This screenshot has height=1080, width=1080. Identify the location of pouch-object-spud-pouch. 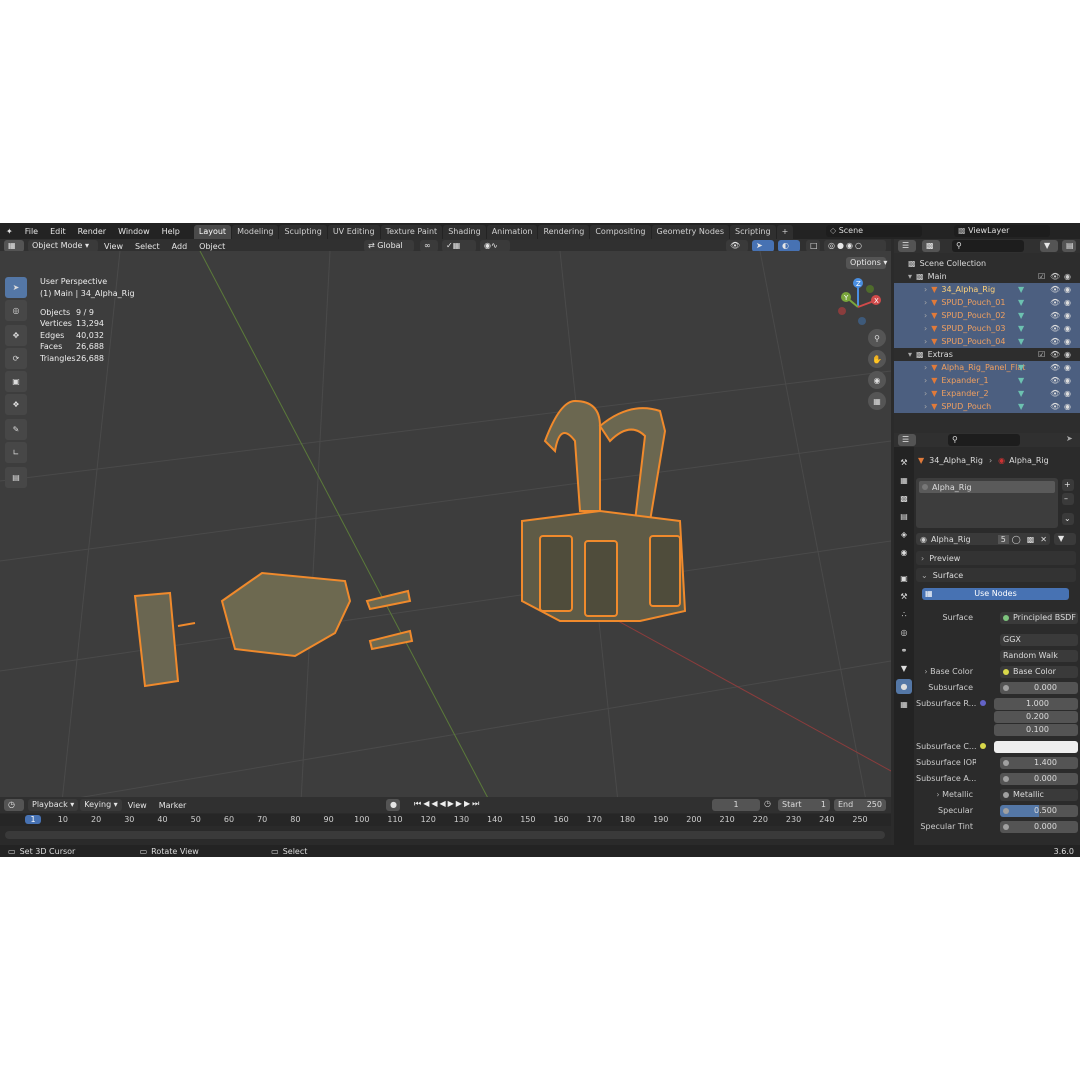
(164, 639).